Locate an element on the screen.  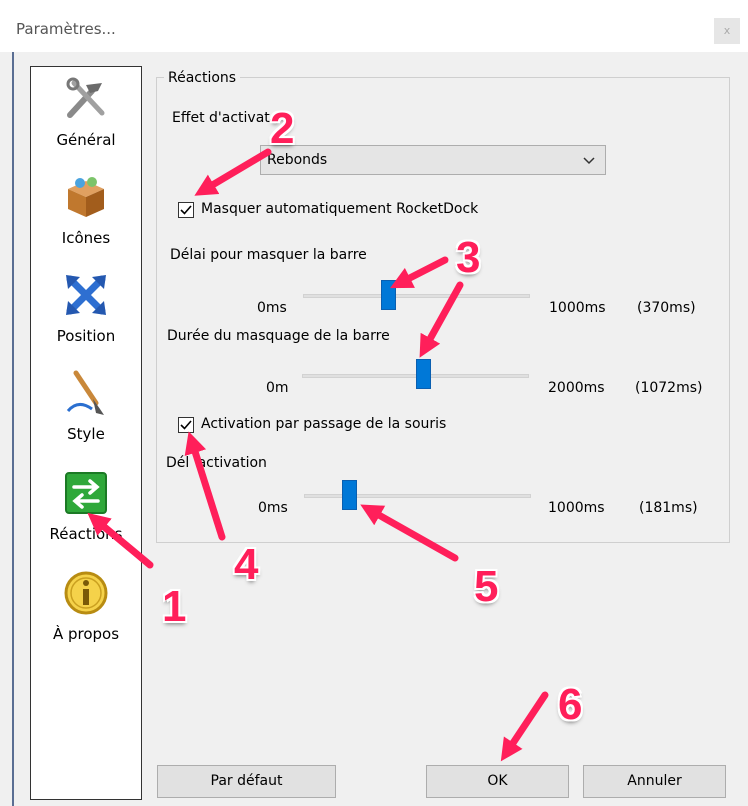
annotation-number-2: 2 is located at coordinates (282, 128).